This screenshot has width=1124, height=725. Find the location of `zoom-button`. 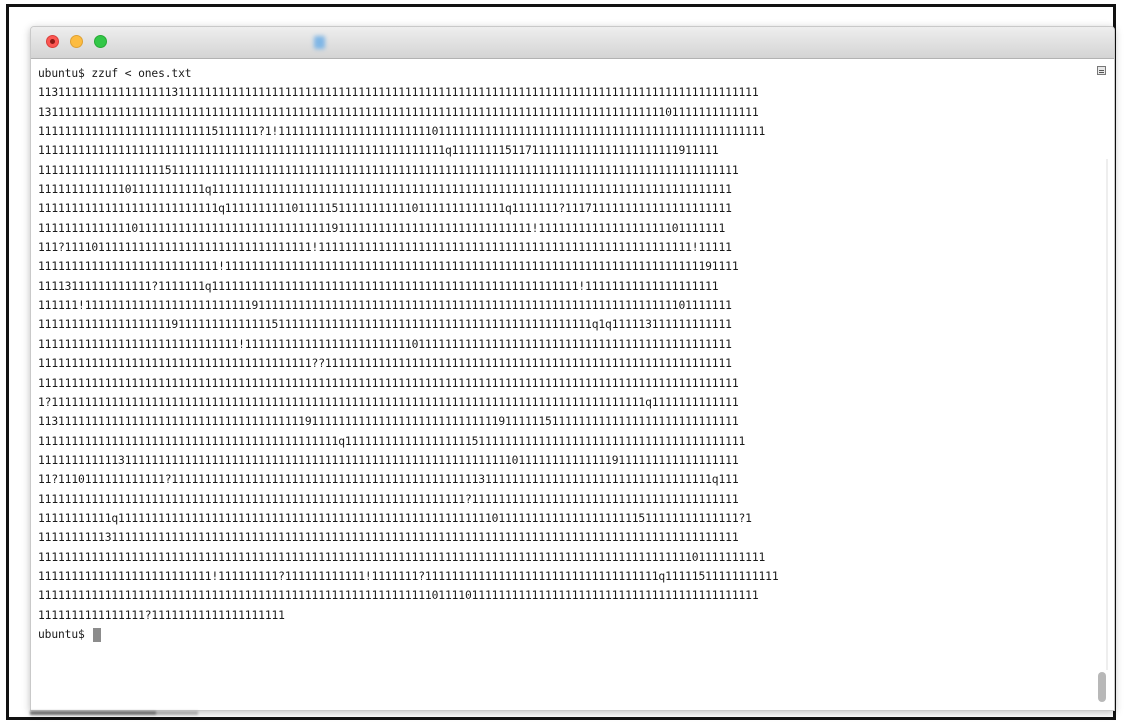

zoom-button is located at coordinates (100, 41).